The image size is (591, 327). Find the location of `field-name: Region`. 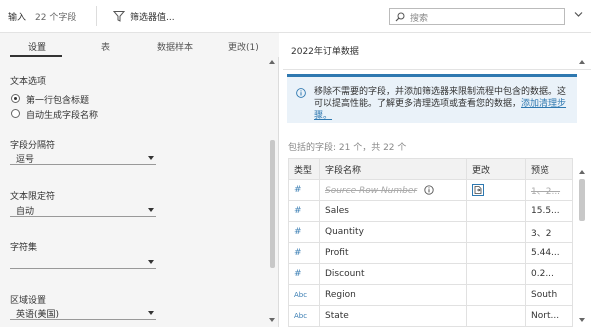

field-name: Region is located at coordinates (393, 295).